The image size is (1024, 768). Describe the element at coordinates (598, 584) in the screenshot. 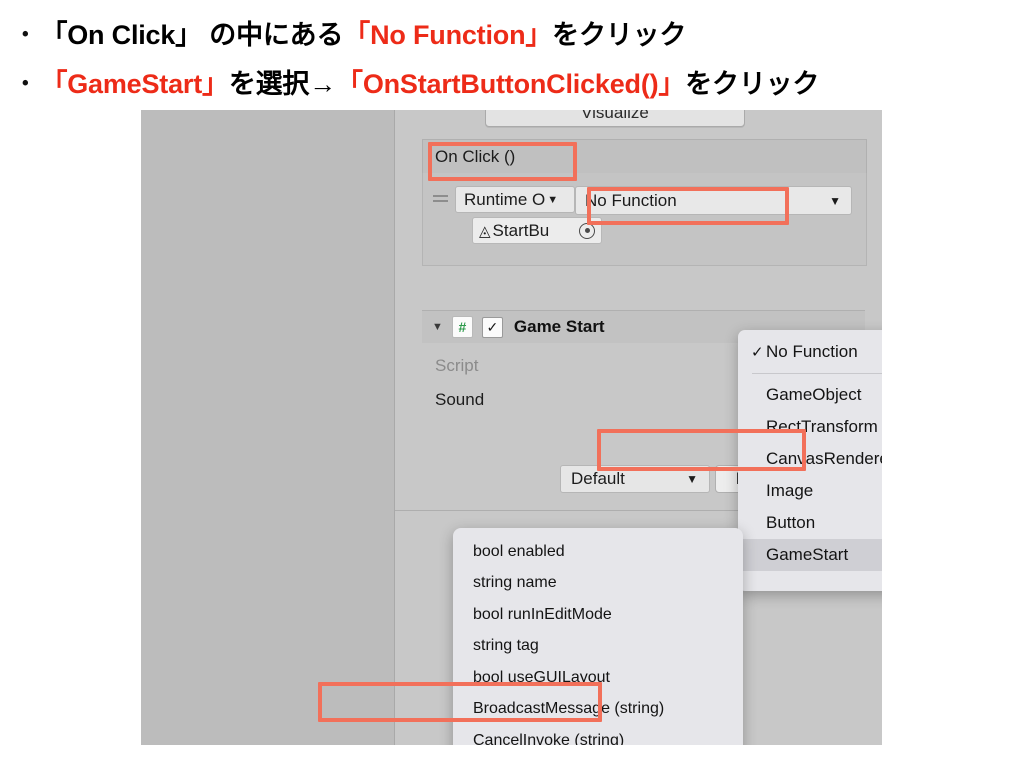

I see `submenu-item-name: string name` at that location.